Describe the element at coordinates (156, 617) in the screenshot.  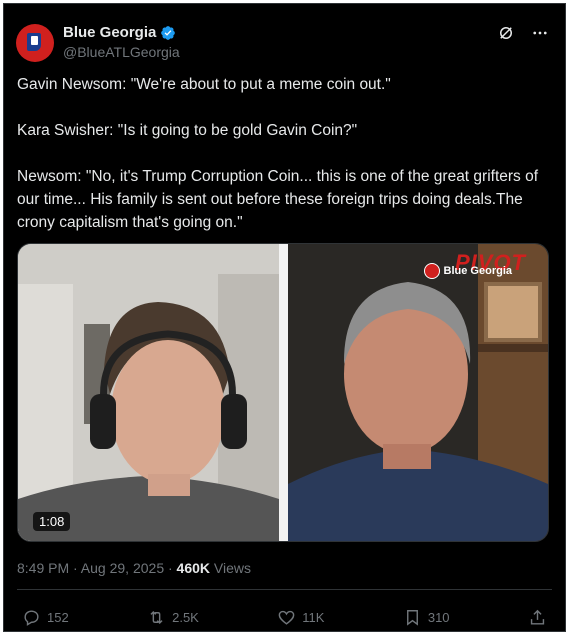
I see `repost-icon` at that location.